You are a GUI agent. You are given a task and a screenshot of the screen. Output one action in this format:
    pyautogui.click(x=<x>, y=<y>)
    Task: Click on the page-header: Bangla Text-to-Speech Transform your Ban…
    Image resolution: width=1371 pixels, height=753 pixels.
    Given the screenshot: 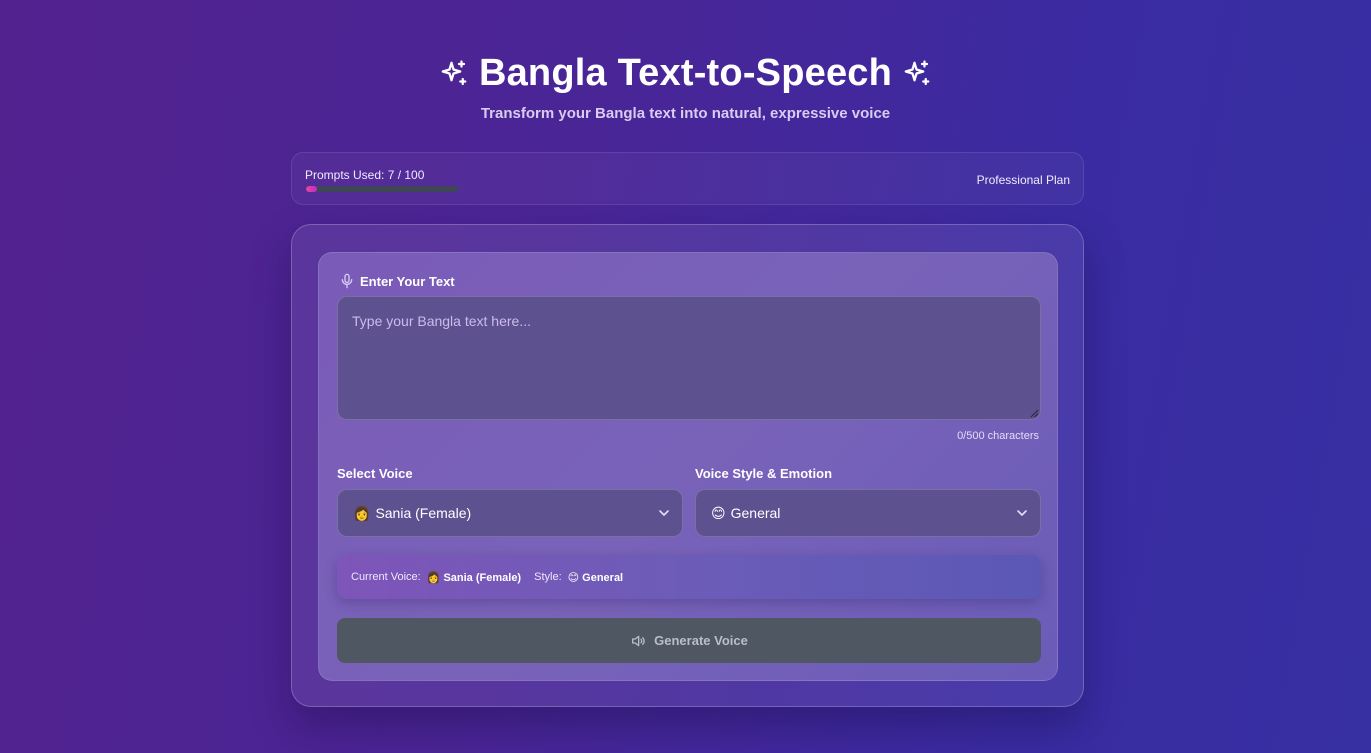 What is the action you would take?
    pyautogui.click(x=685, y=87)
    